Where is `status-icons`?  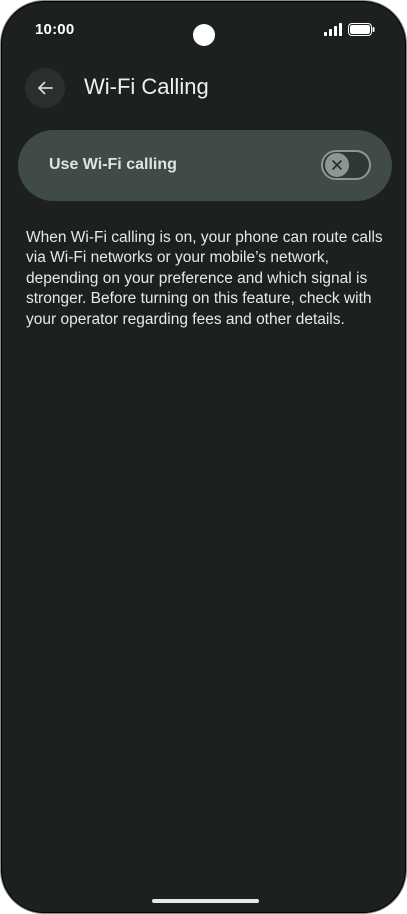
status-icons is located at coordinates (349, 29).